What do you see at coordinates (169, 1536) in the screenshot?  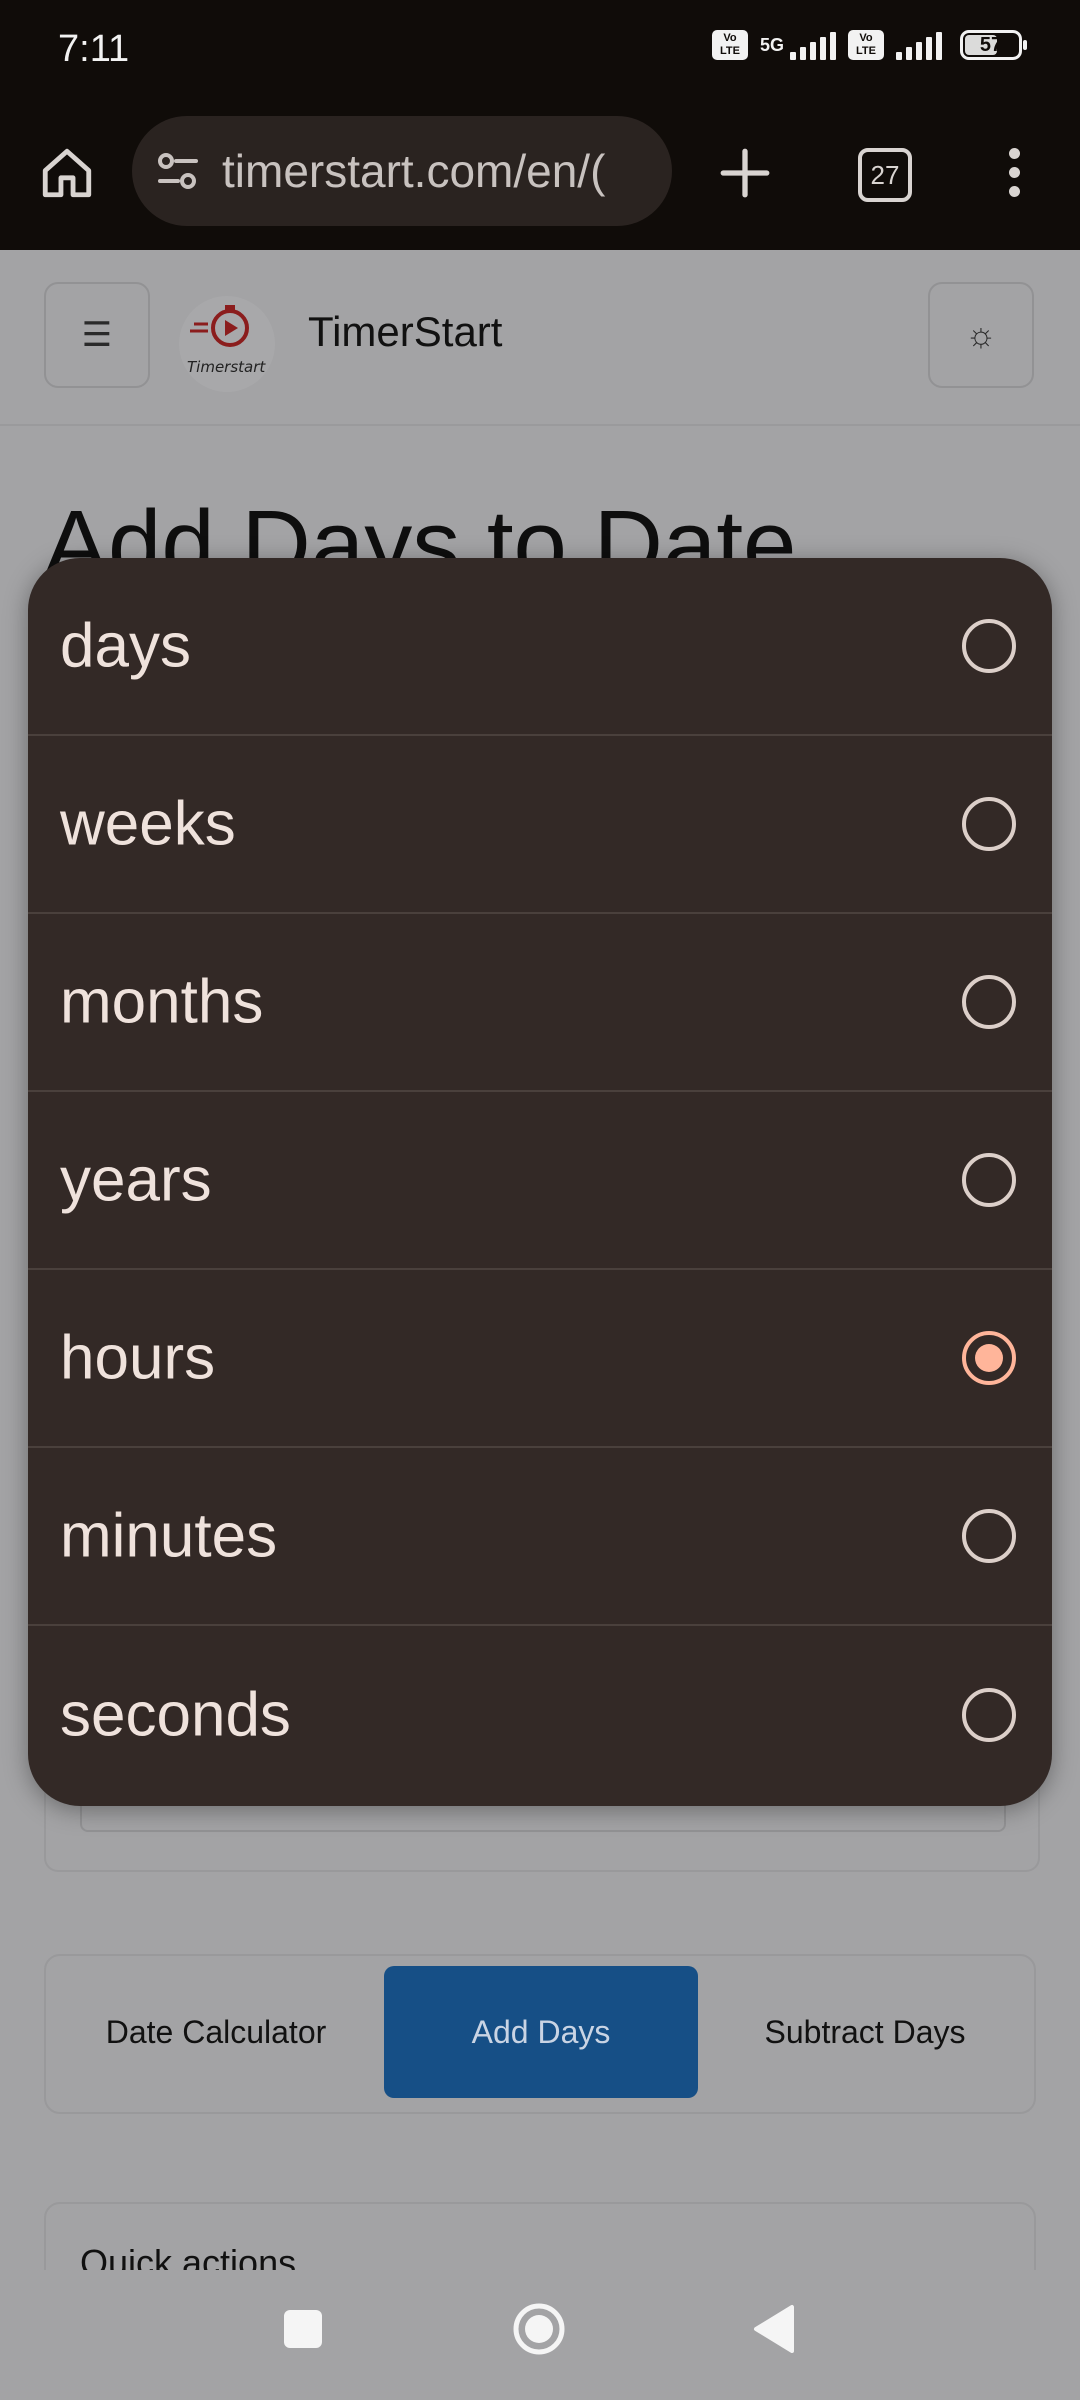 I see `option-label: minutes` at bounding box center [169, 1536].